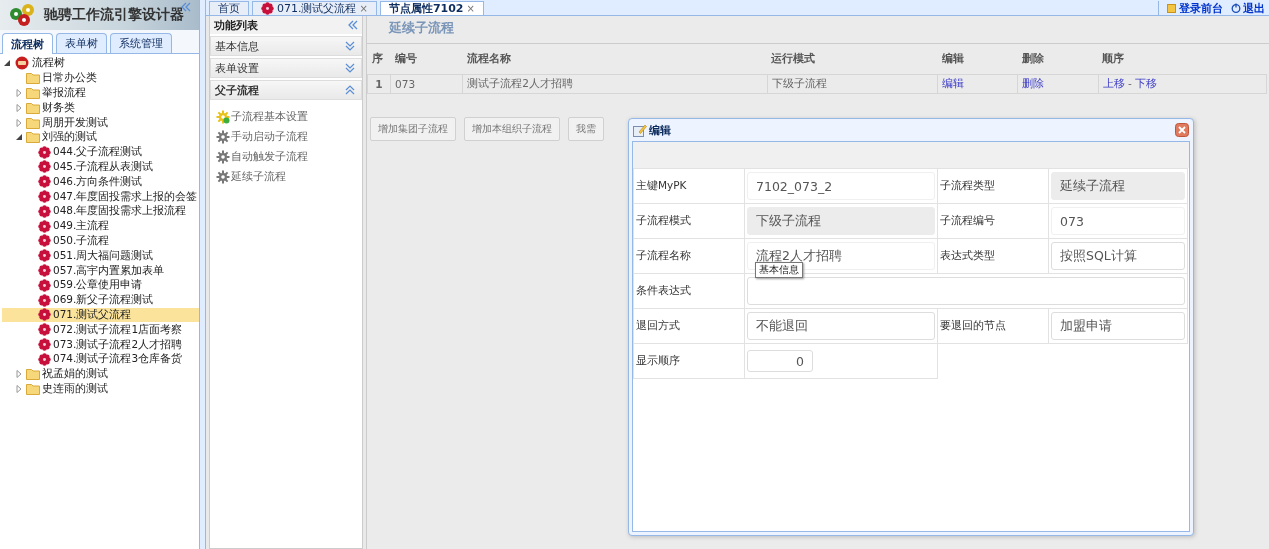 Image resolution: width=1269 pixels, height=549 pixels. I want to click on input-field: 0, so click(780, 361).